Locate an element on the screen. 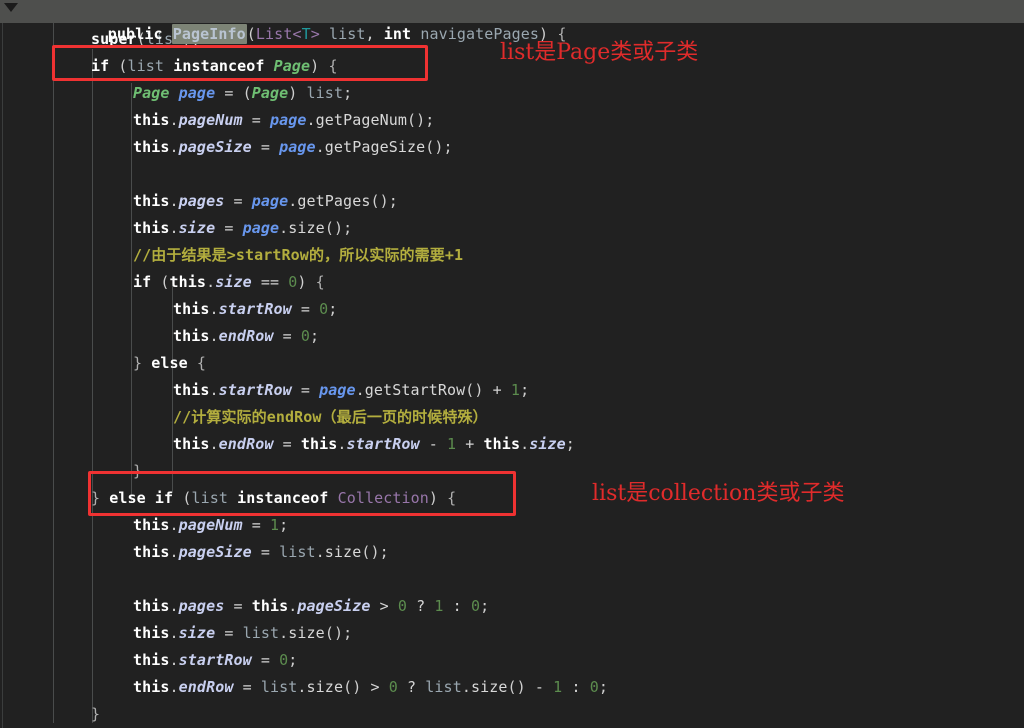 This screenshot has height=728, width=1024. line-close-inner: } is located at coordinates (137, 471).